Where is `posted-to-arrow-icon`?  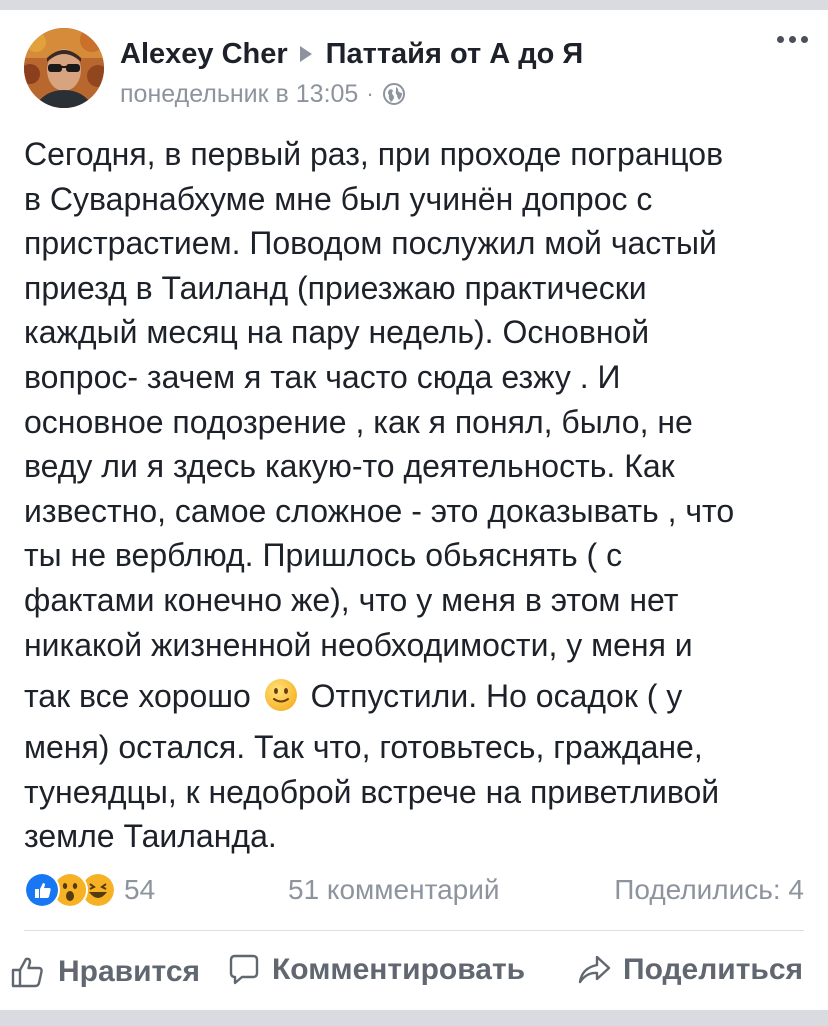 posted-to-arrow-icon is located at coordinates (305, 54).